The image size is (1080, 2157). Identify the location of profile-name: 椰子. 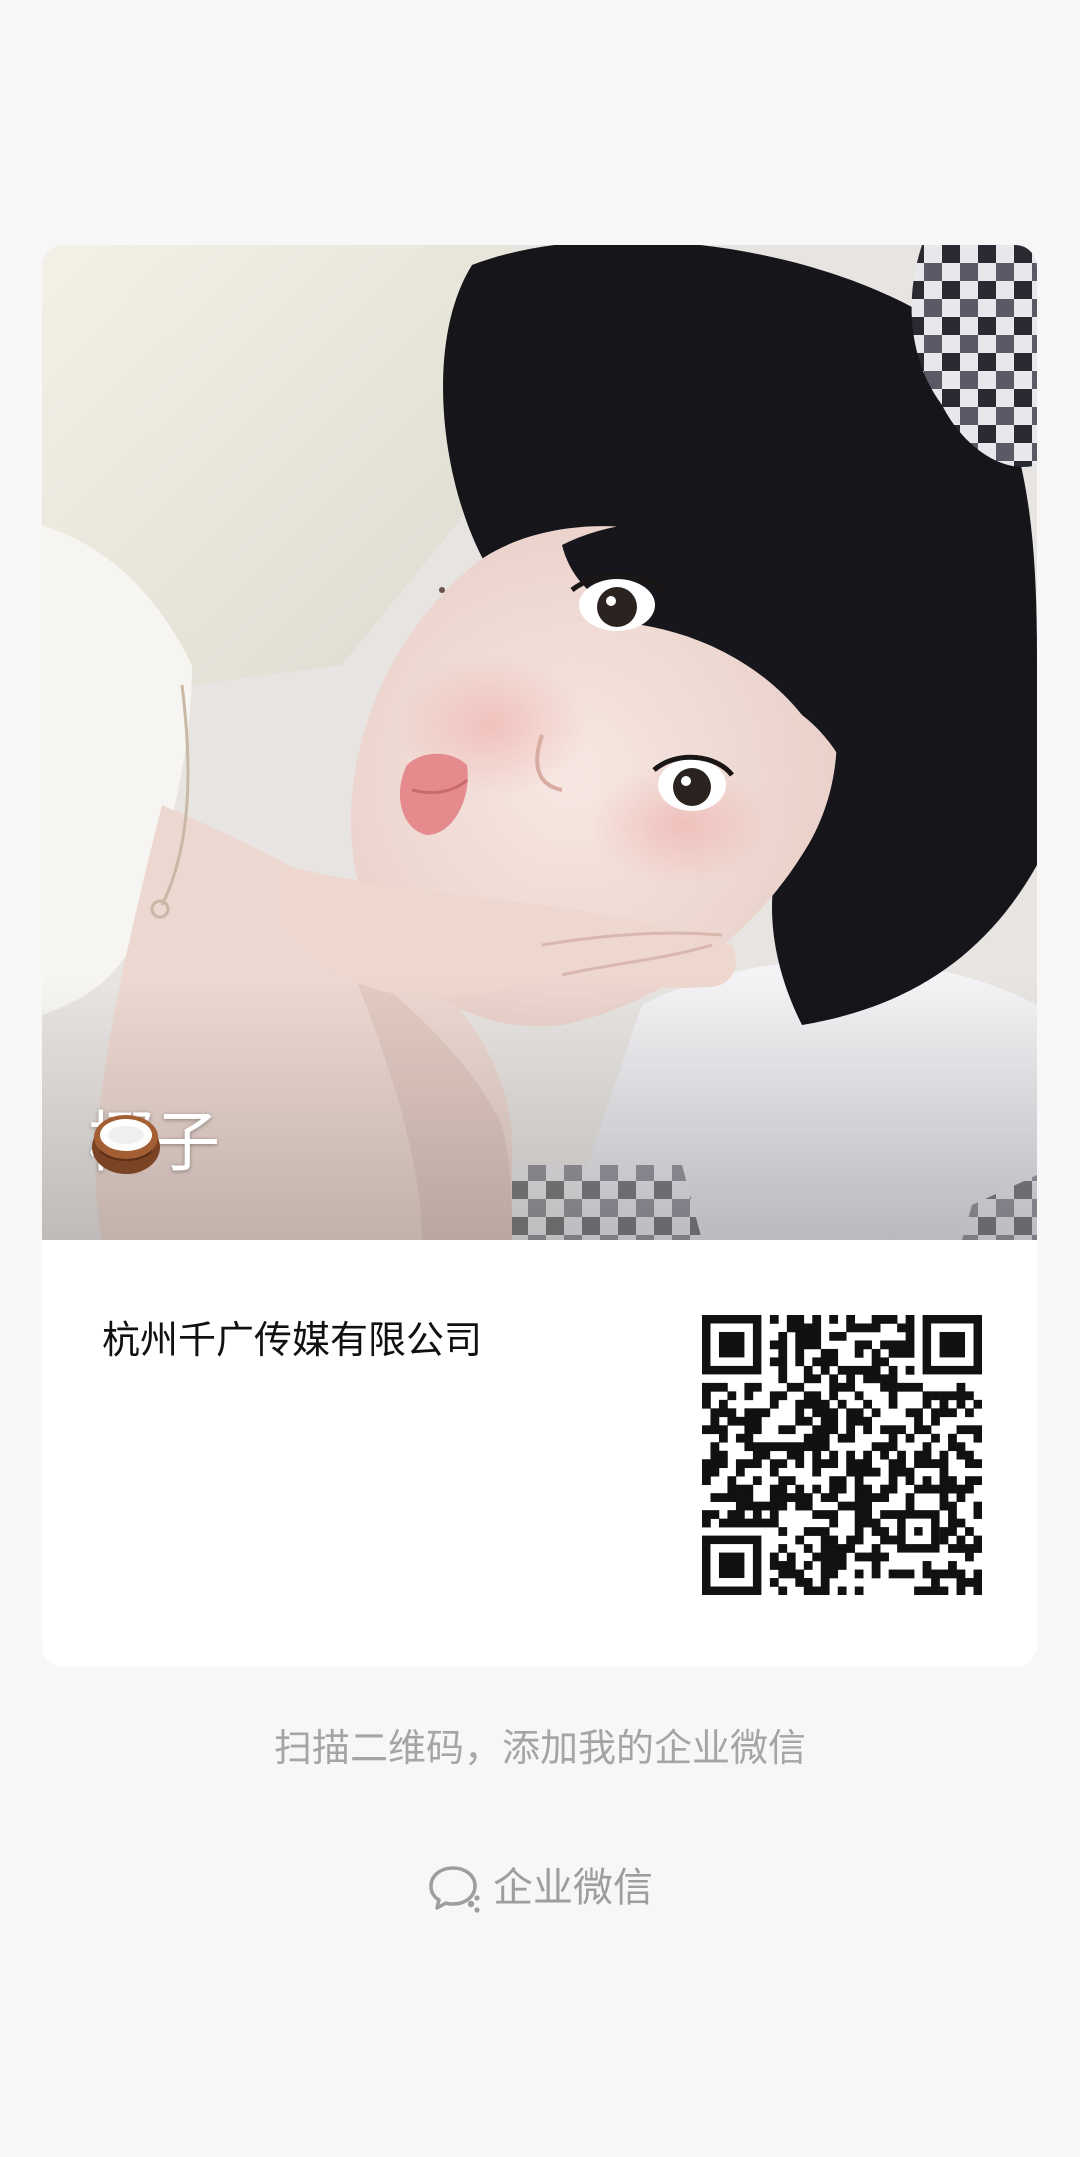
(196, 1143).